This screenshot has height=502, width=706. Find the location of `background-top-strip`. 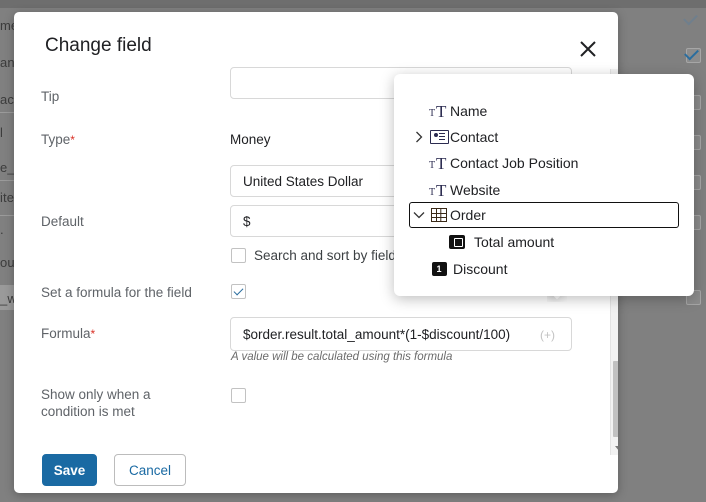

background-top-strip is located at coordinates (353, 4).